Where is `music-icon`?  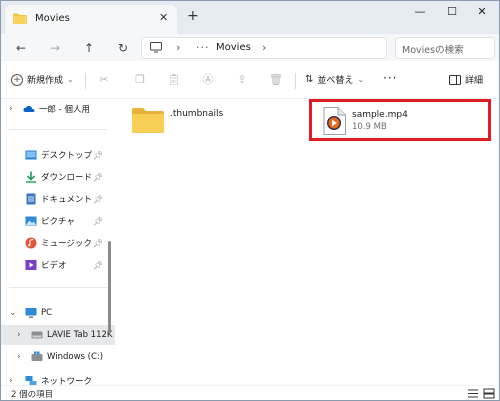 music-icon is located at coordinates (31, 243).